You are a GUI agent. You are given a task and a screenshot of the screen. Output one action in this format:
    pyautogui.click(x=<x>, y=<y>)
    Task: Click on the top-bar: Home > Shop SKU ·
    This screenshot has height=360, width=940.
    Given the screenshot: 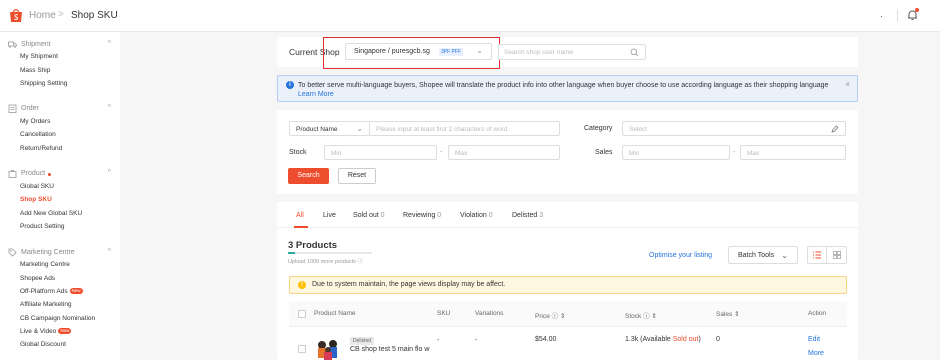 What is the action you would take?
    pyautogui.click(x=470, y=16)
    